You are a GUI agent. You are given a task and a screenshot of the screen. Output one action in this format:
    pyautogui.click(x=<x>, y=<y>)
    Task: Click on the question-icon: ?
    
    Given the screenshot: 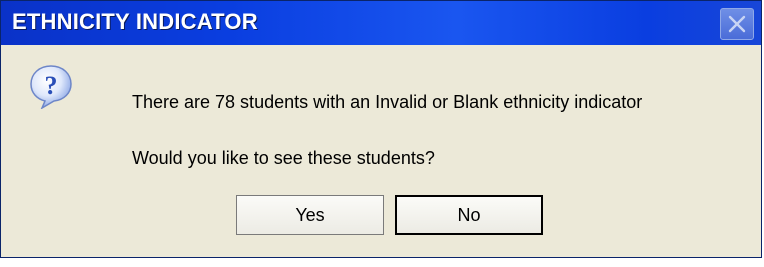 What is the action you would take?
    pyautogui.click(x=51, y=86)
    